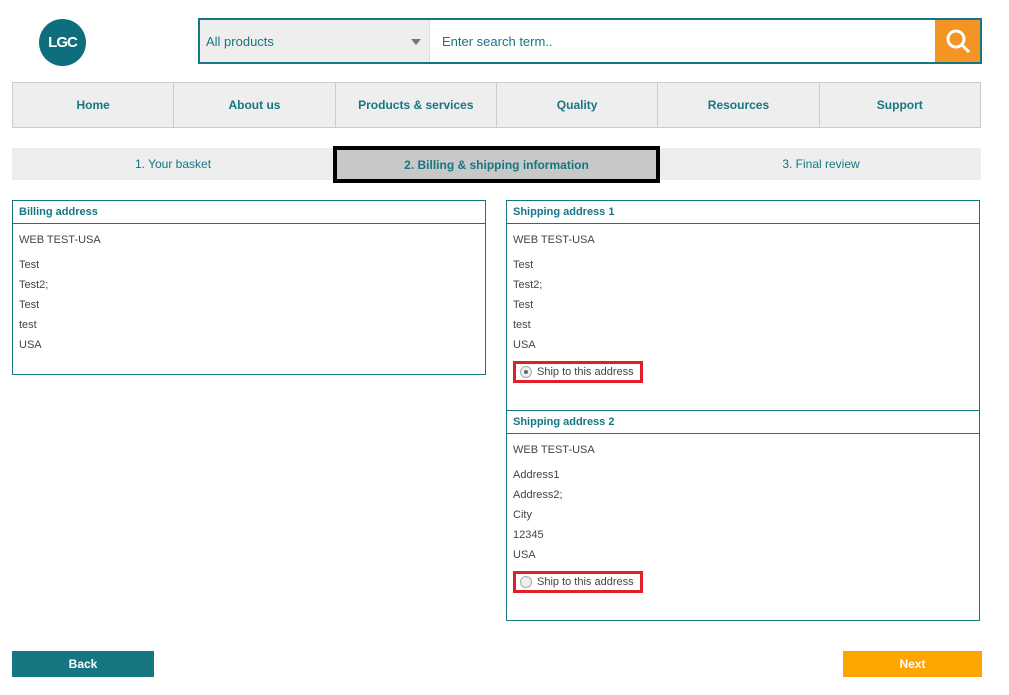 Image resolution: width=1009 pixels, height=695 pixels. What do you see at coordinates (62, 42) in the screenshot?
I see `lgc-logo: LGC` at bounding box center [62, 42].